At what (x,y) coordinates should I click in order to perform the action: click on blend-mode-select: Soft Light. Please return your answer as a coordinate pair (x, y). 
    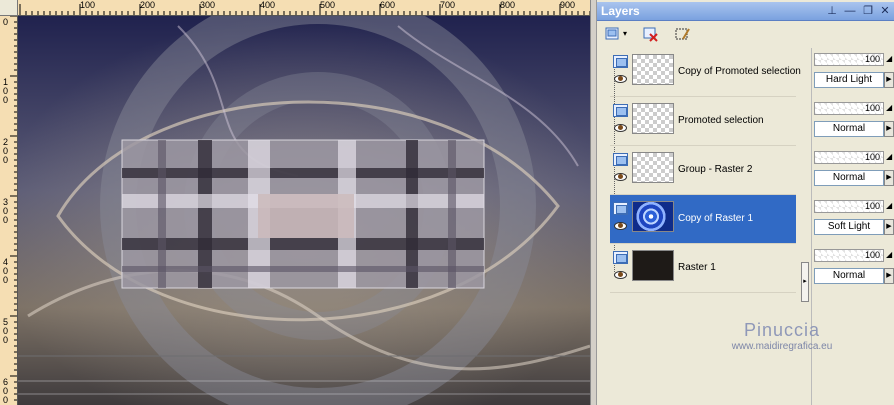
    Looking at the image, I should click on (849, 227).